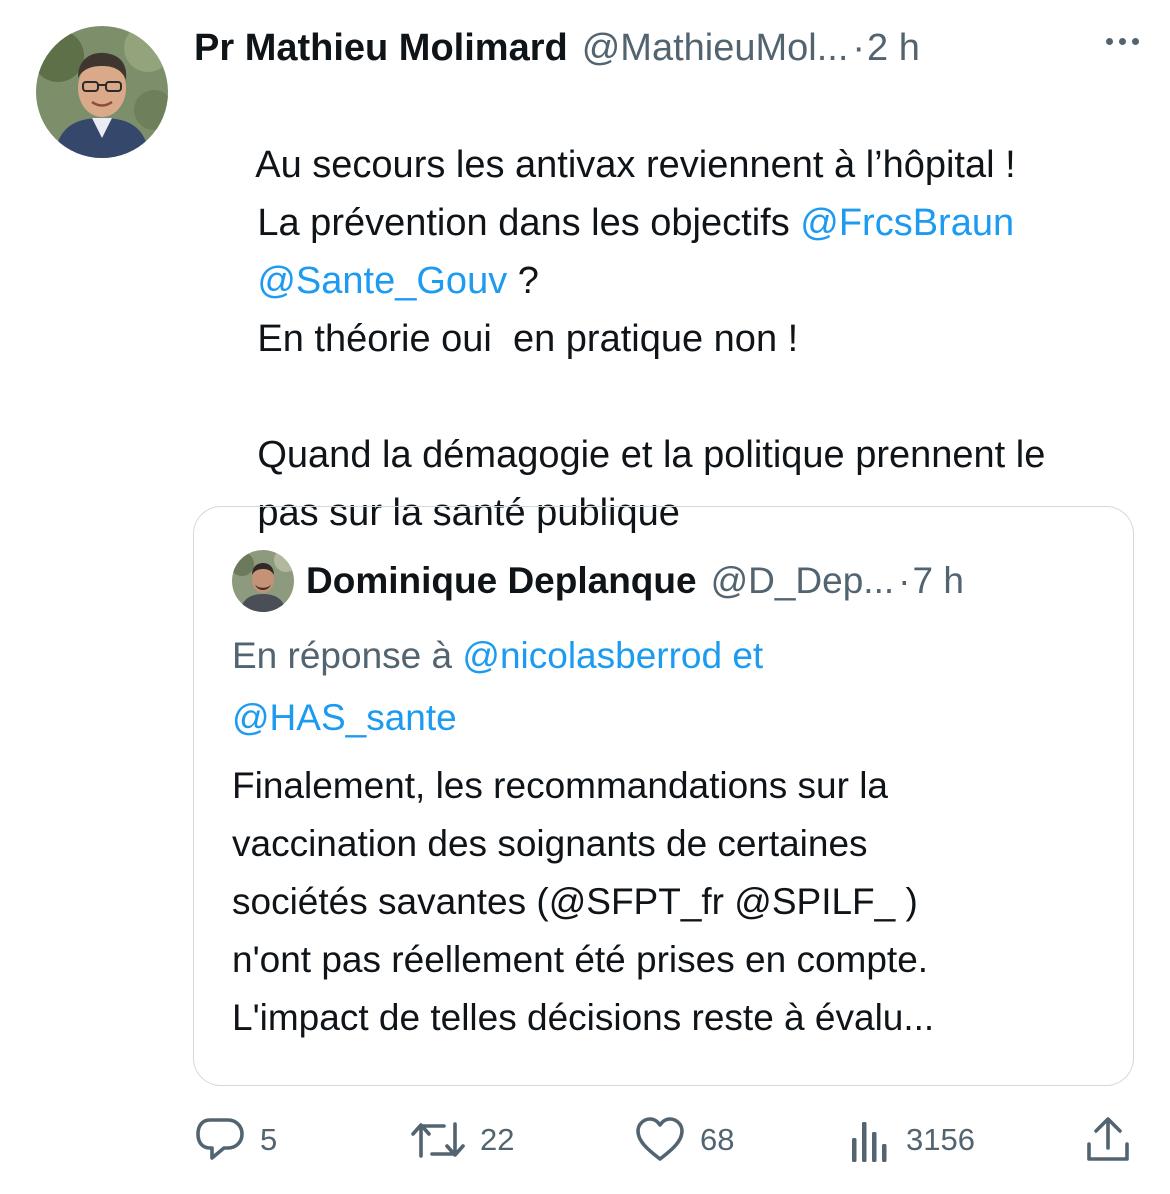 The image size is (1170, 1194). I want to click on reply-joiner: et, so click(743, 655).